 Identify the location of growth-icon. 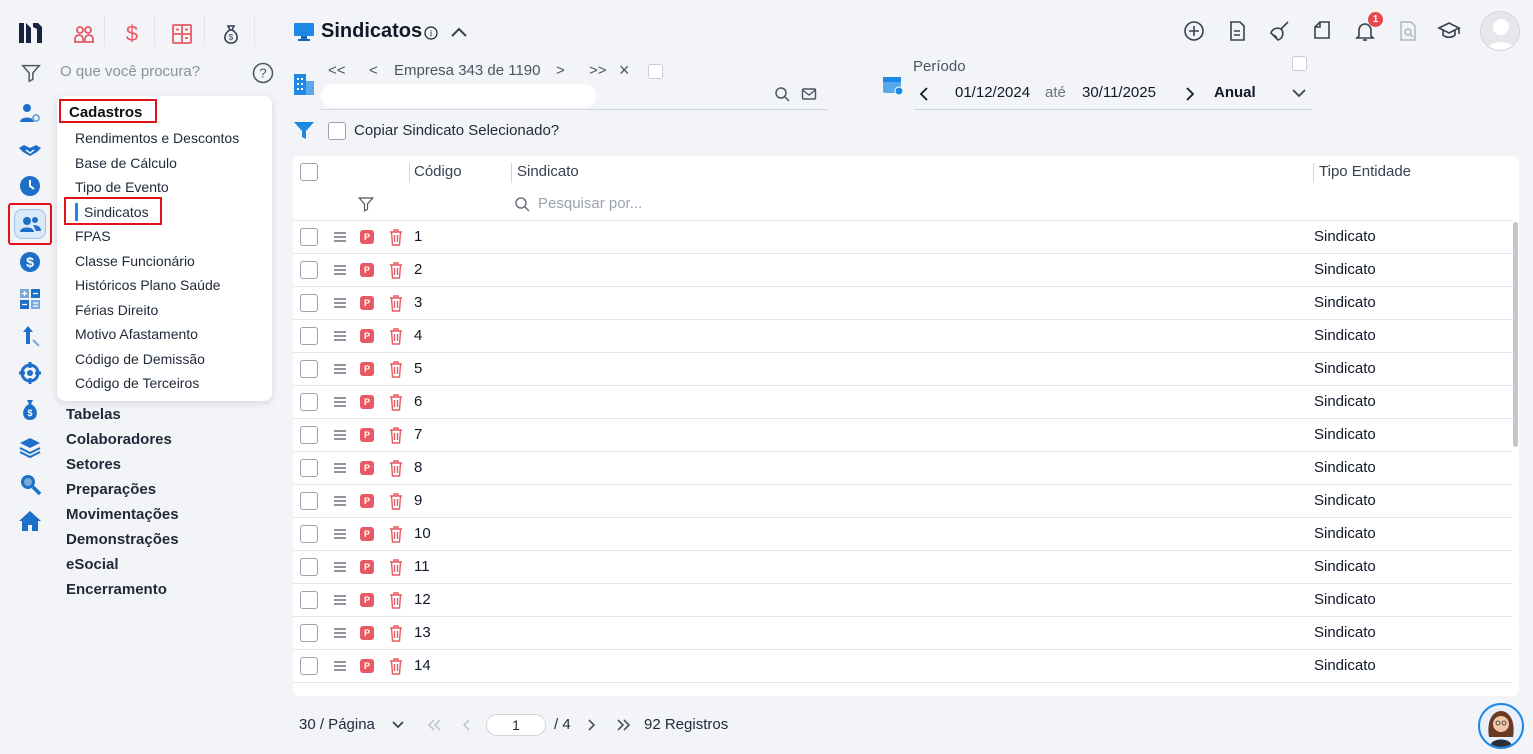
(30, 336).